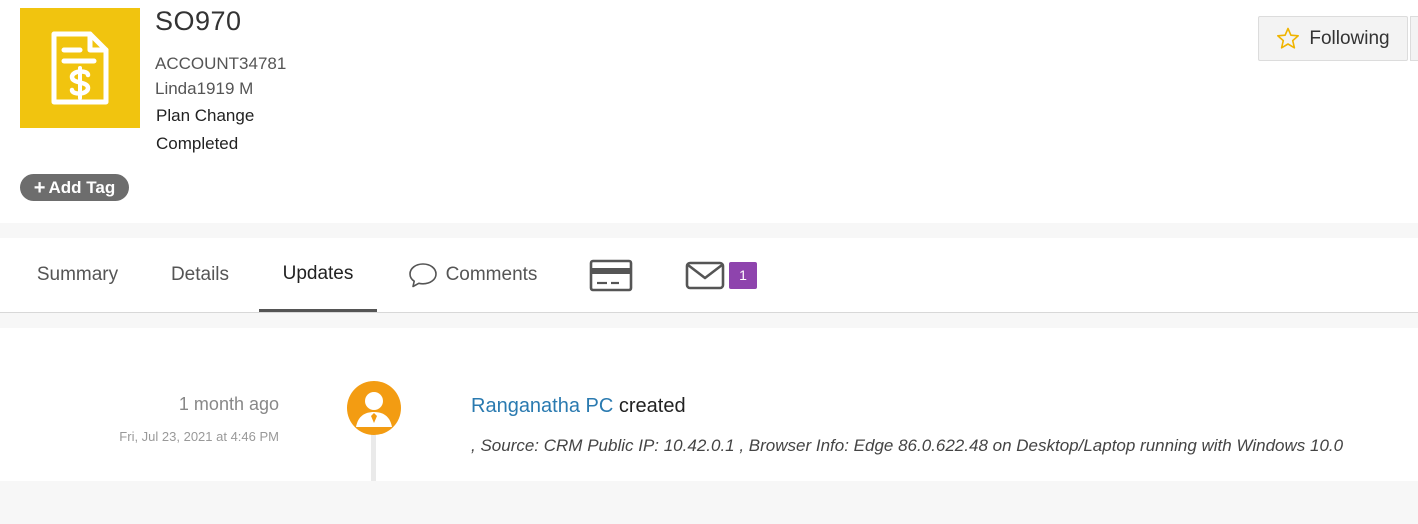  Describe the element at coordinates (743, 275) in the screenshot. I see `mail-count-badge: 1` at that location.